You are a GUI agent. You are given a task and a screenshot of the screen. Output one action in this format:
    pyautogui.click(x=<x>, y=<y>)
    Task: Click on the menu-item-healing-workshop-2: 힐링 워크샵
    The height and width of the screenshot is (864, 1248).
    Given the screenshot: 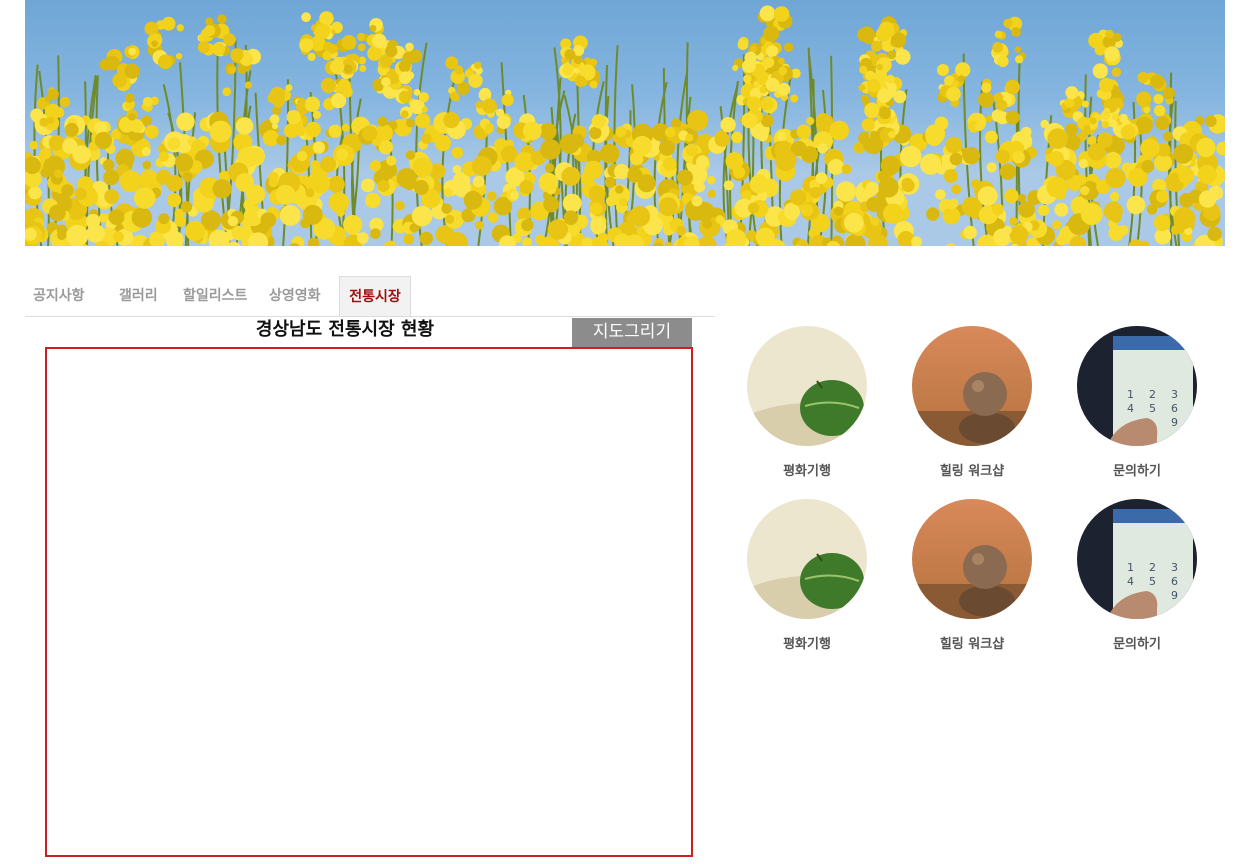 What is the action you would take?
    pyautogui.click(x=972, y=575)
    